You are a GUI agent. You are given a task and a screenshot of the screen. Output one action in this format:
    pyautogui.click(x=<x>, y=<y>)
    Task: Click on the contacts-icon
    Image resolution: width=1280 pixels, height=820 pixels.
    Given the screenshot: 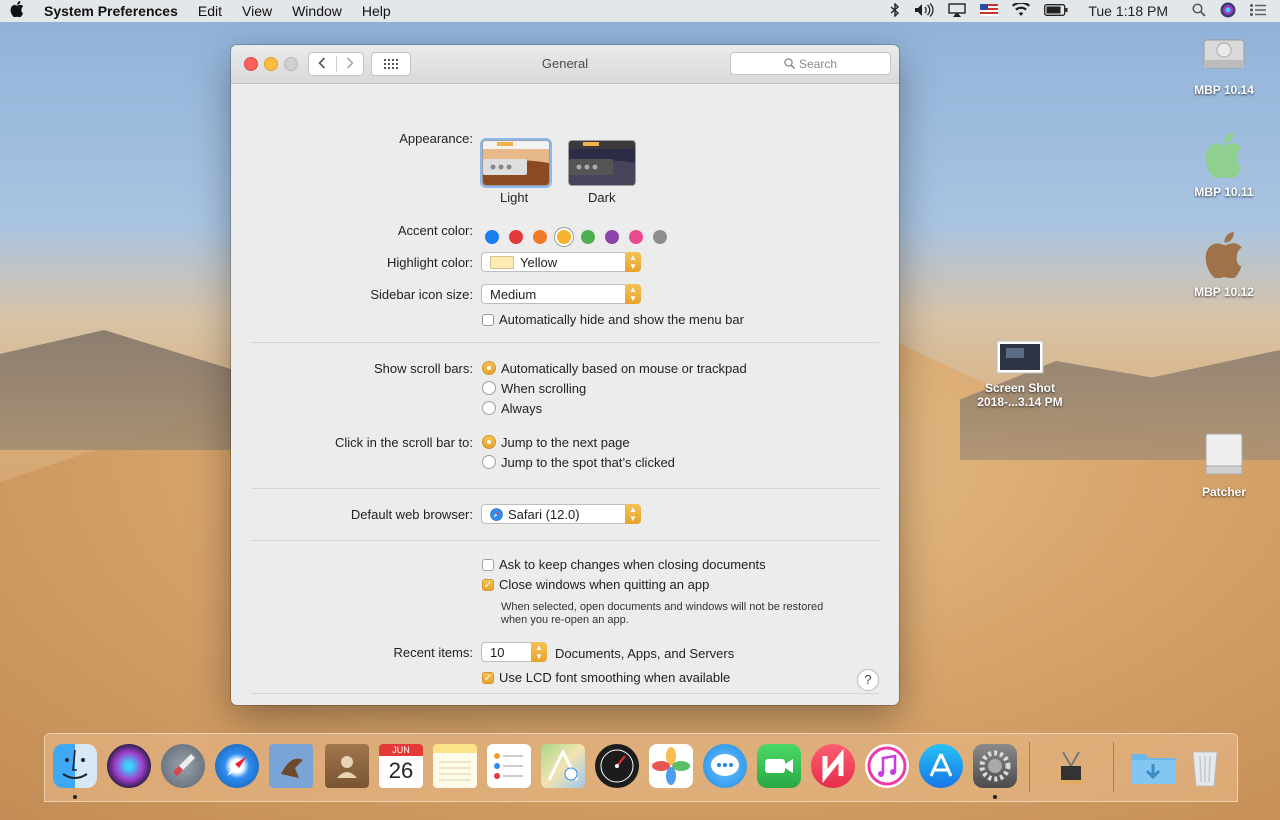 What is the action you would take?
    pyautogui.click(x=347, y=766)
    